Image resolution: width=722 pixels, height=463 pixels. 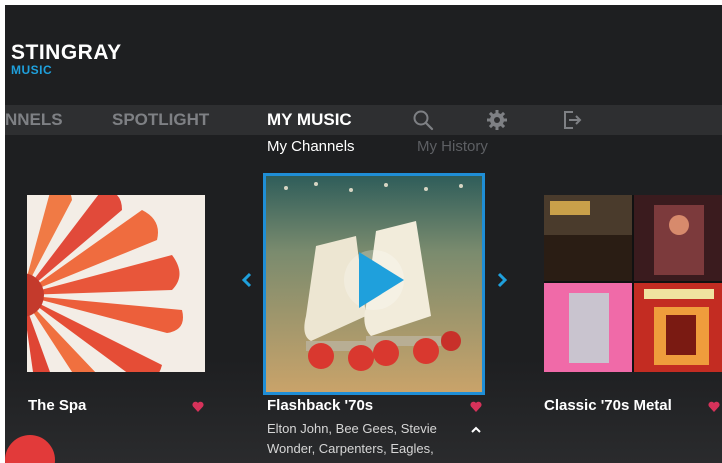 What do you see at coordinates (311, 146) in the screenshot?
I see `subtab-my-channels: My Channels` at bounding box center [311, 146].